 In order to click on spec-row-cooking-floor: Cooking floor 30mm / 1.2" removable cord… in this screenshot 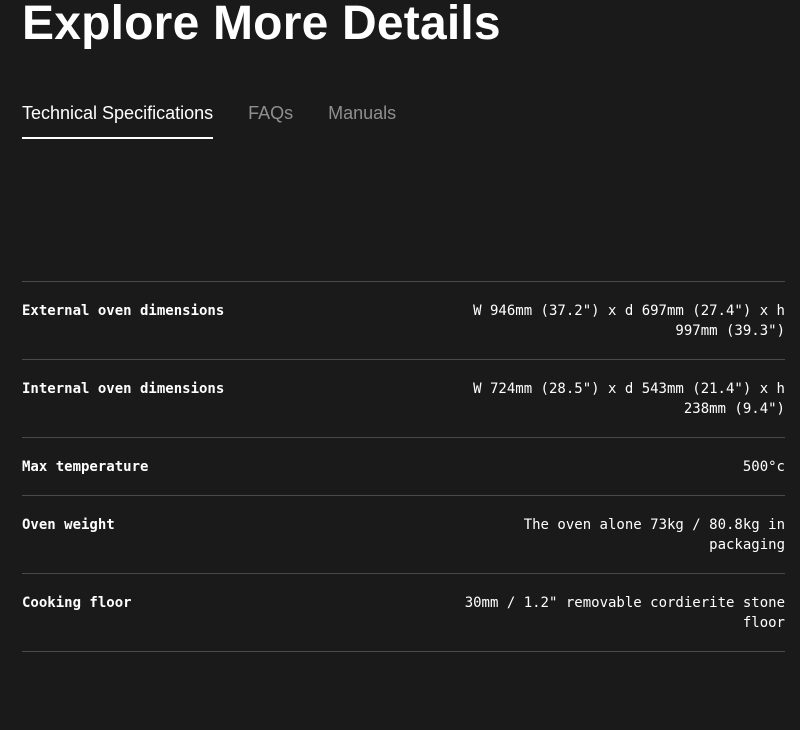, I will do `click(403, 613)`.